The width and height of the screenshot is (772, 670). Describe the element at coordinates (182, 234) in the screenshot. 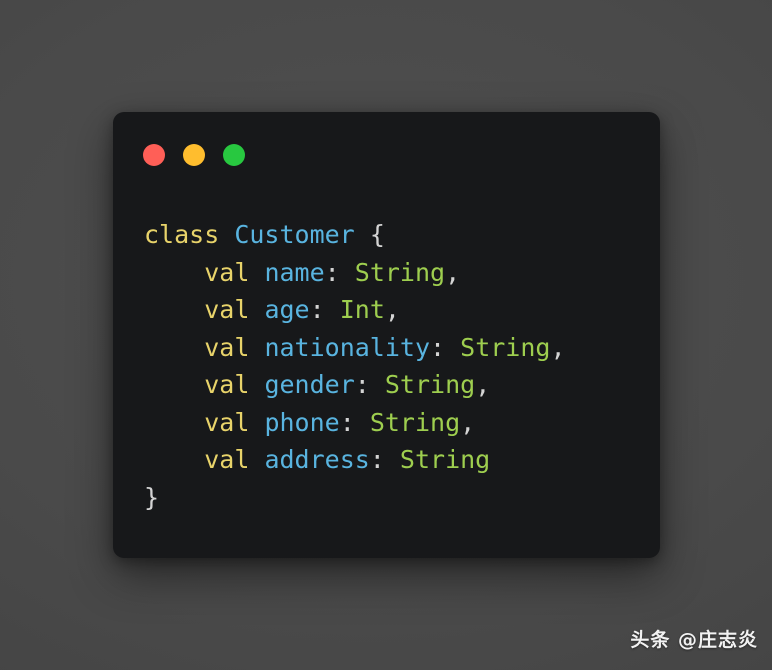

I see `code-token-keyword: class` at that location.